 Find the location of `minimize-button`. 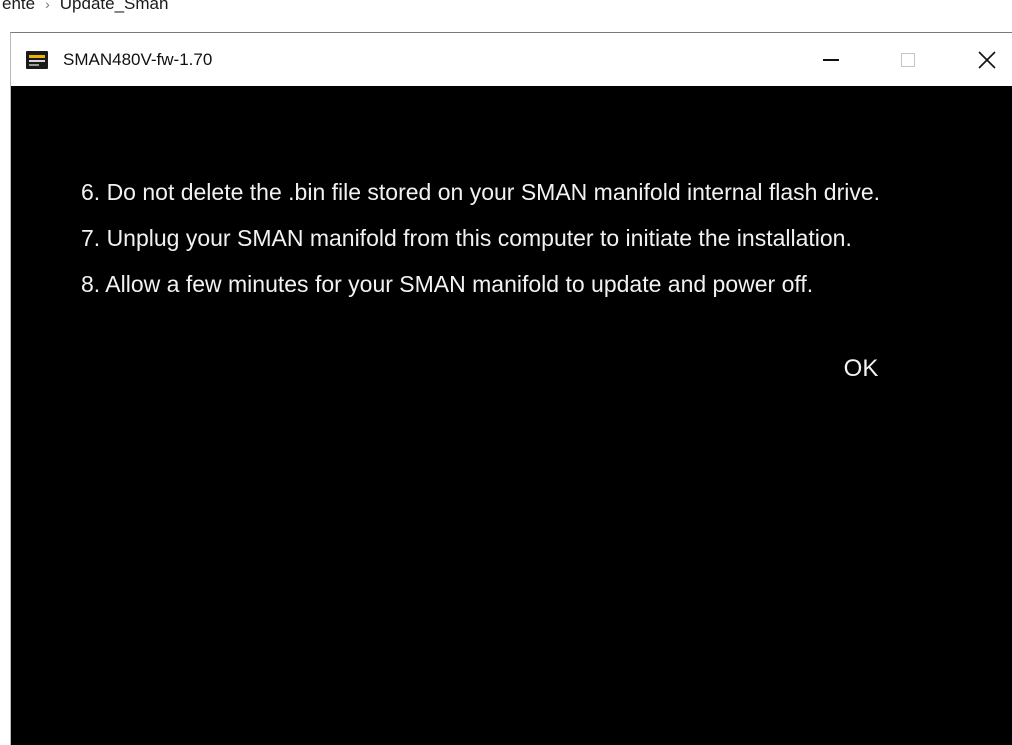

minimize-button is located at coordinates (831, 59).